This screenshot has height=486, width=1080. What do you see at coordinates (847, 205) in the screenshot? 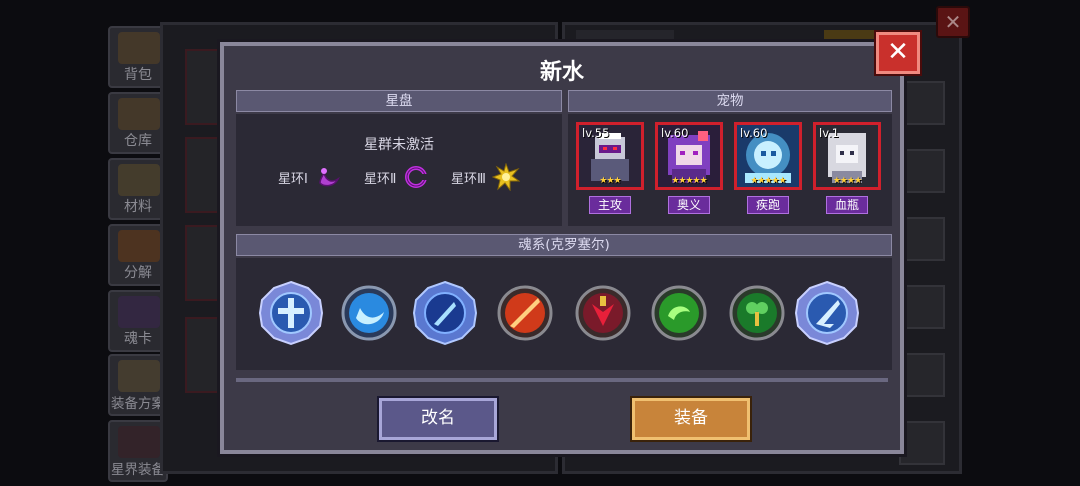
I see `pet-role-badge: 血瓶` at bounding box center [847, 205].